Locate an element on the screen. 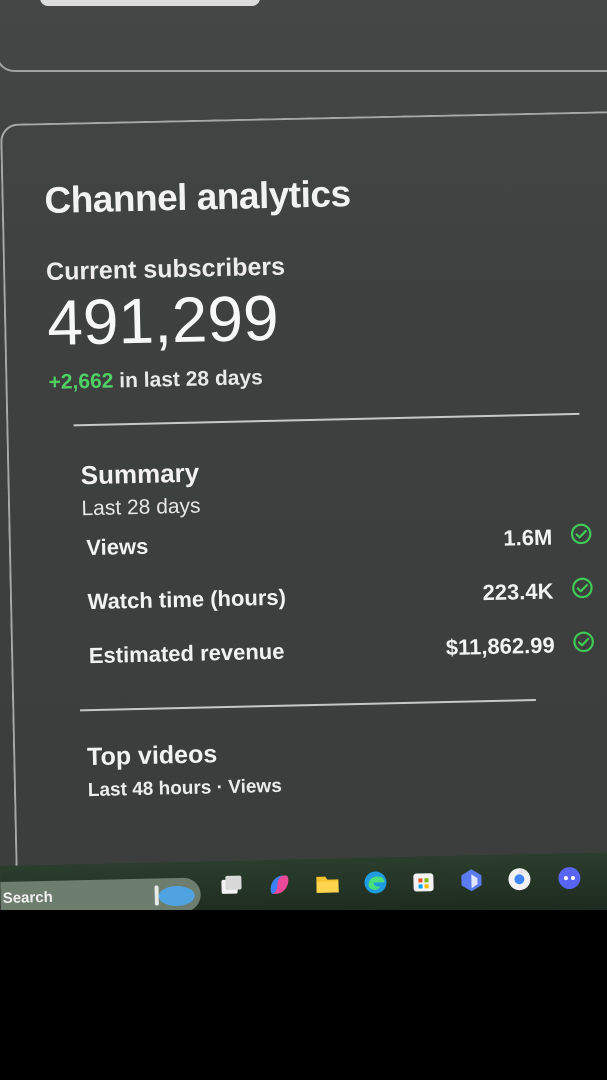 This screenshot has height=1080, width=607. metric-label: Watch time (hours) is located at coordinates (187, 599).